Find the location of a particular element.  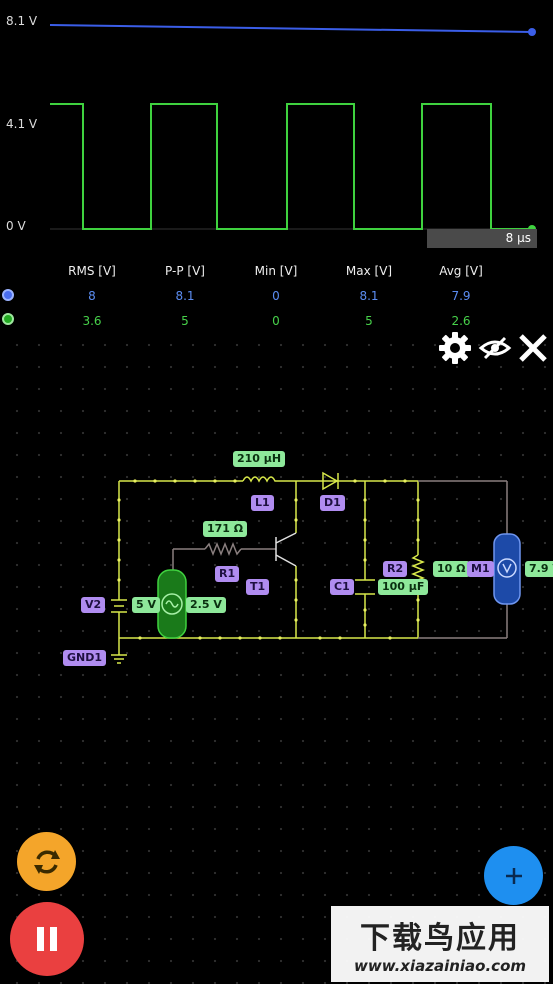

pause-icon is located at coordinates (47, 939).